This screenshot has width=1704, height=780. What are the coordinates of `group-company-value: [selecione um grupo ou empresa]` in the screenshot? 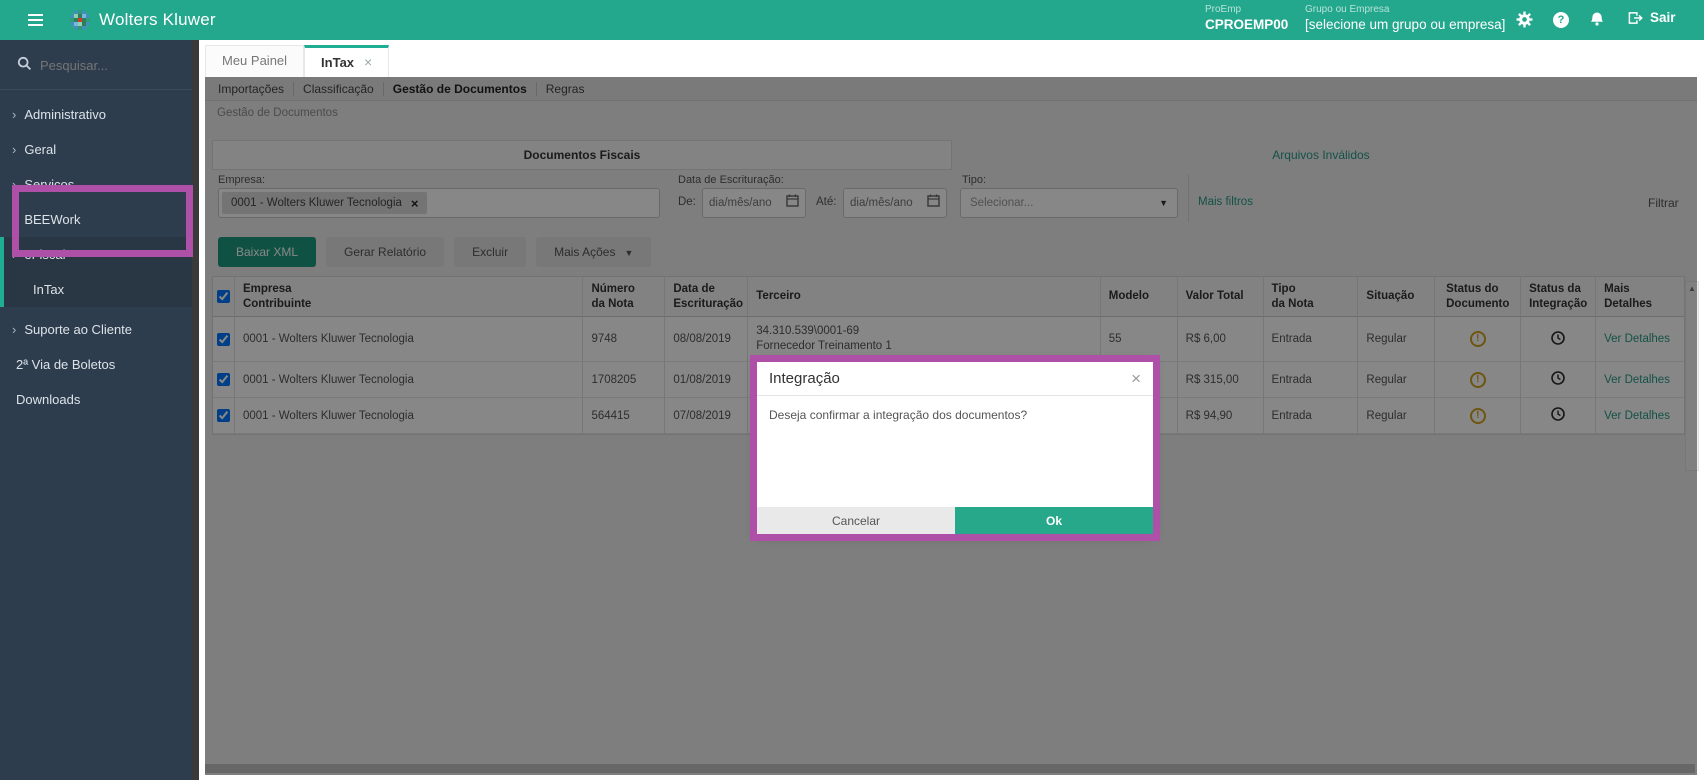 It's located at (1405, 24).